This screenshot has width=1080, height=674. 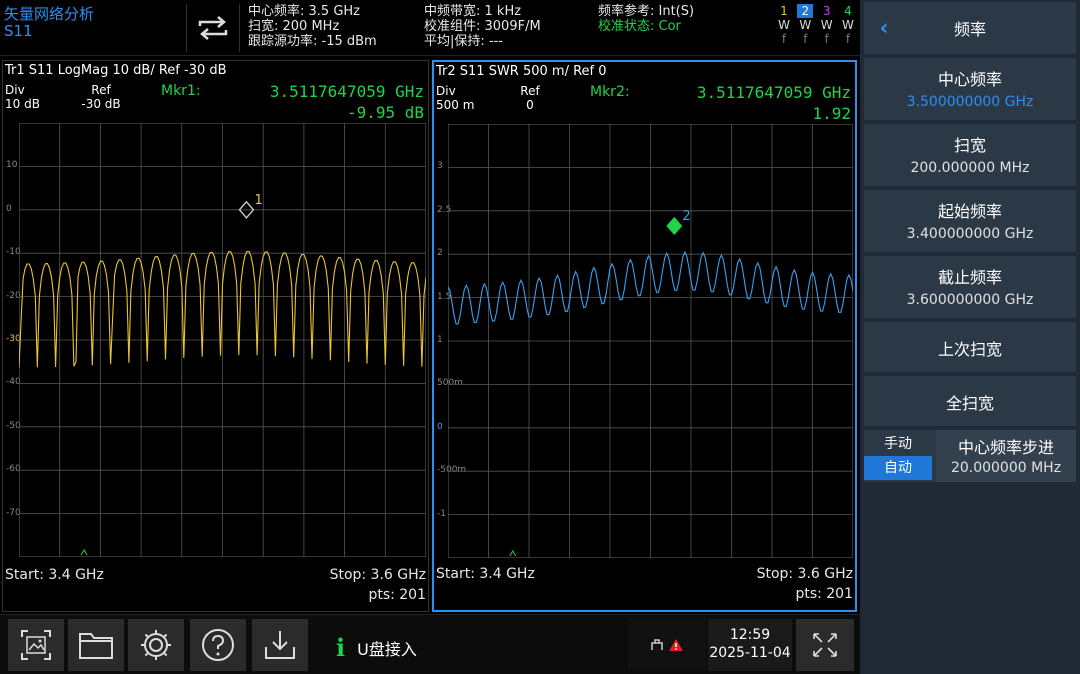 What do you see at coordinates (530, 105) in the screenshot?
I see `trace2-ref-value: 0` at bounding box center [530, 105].